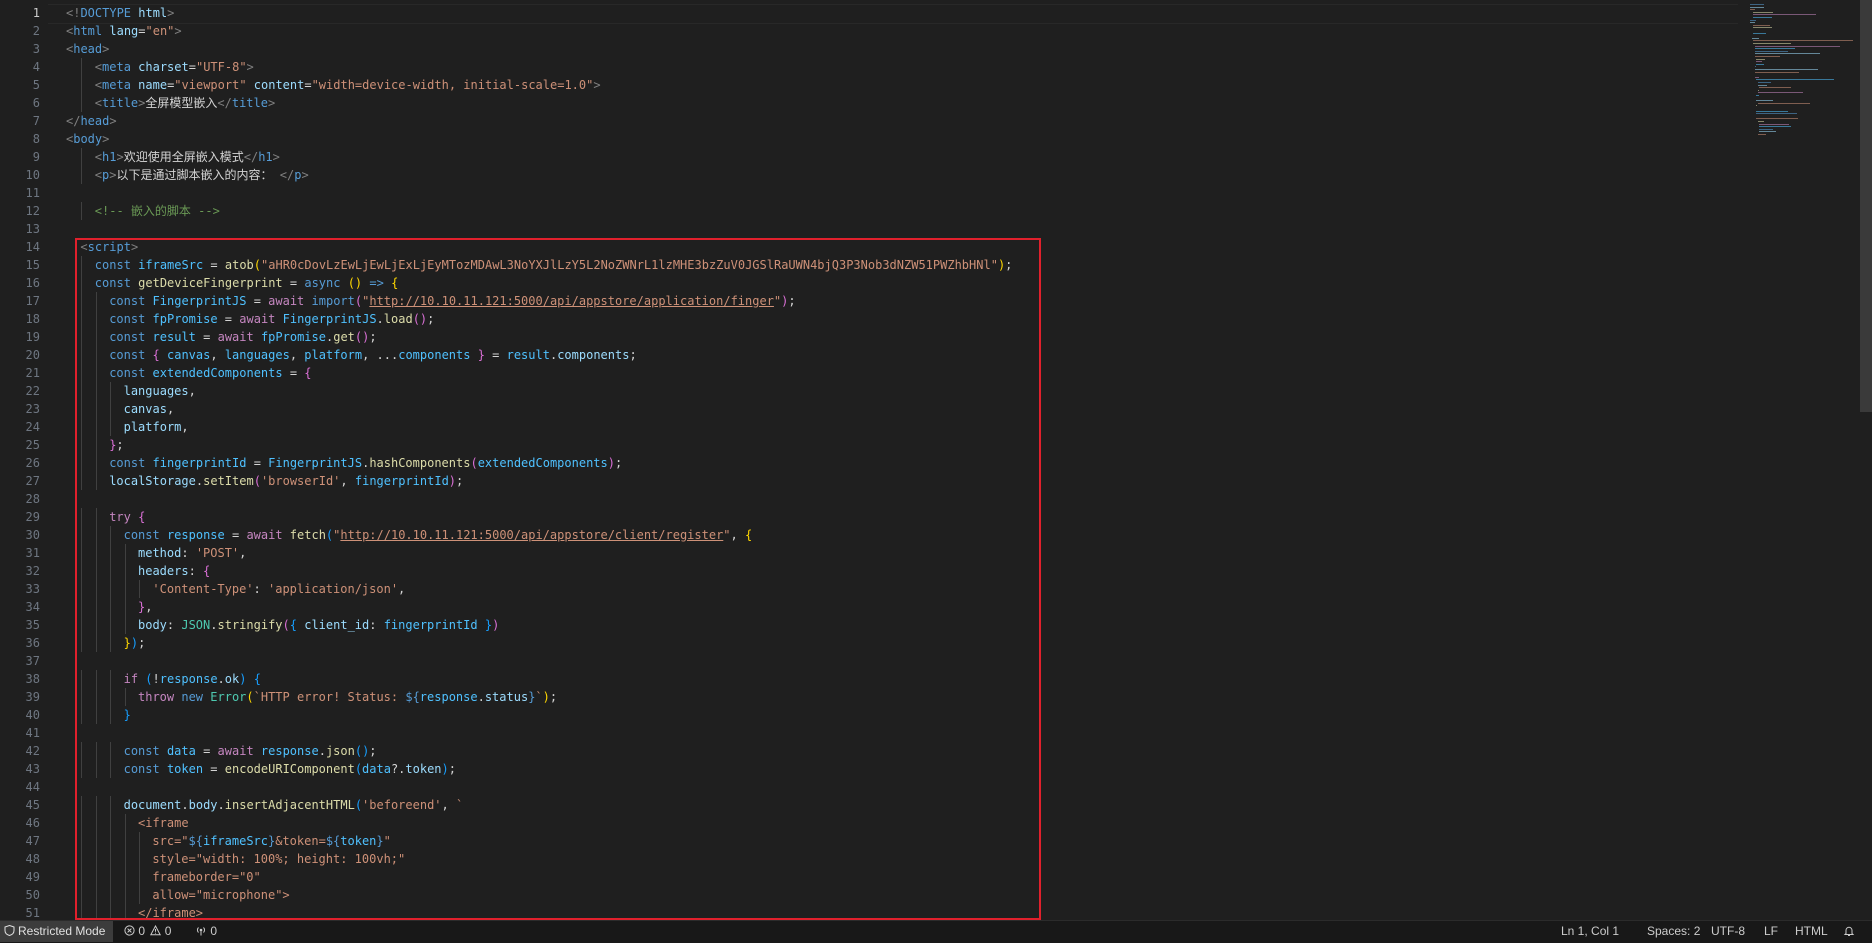 The image size is (1872, 943). Describe the element at coordinates (206, 931) in the screenshot. I see `ports-indicator: 0` at that location.